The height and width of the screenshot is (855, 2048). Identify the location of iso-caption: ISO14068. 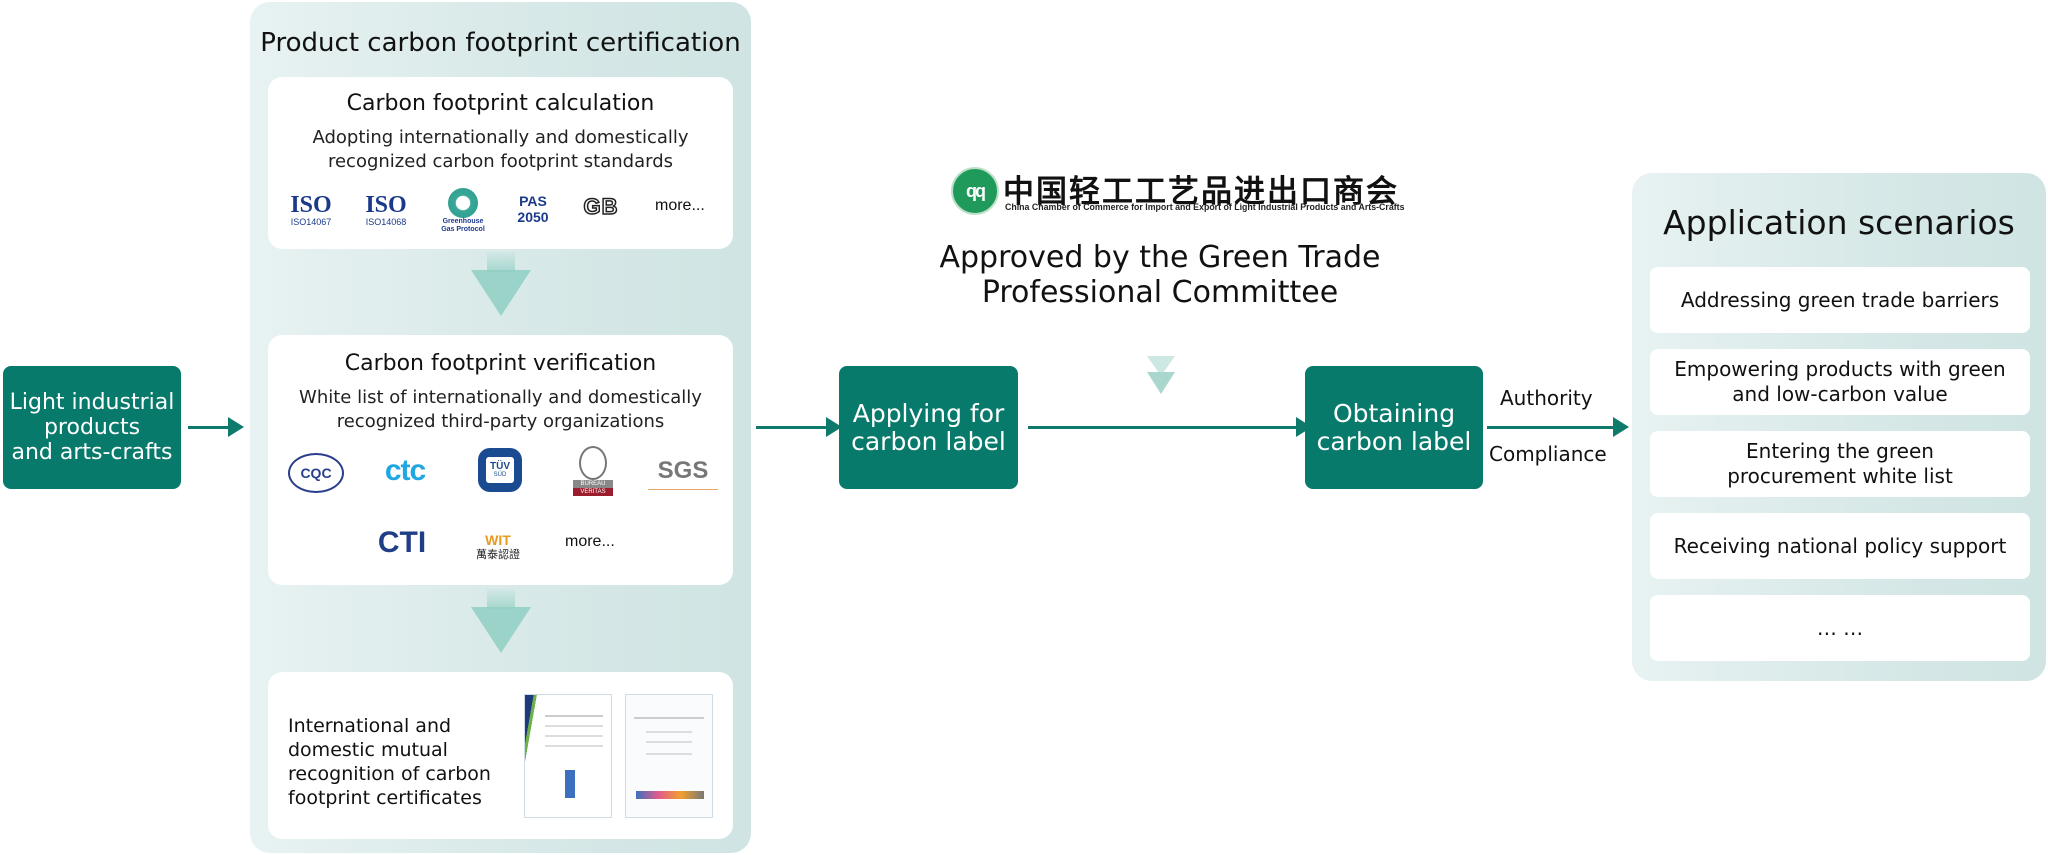
(386, 222).